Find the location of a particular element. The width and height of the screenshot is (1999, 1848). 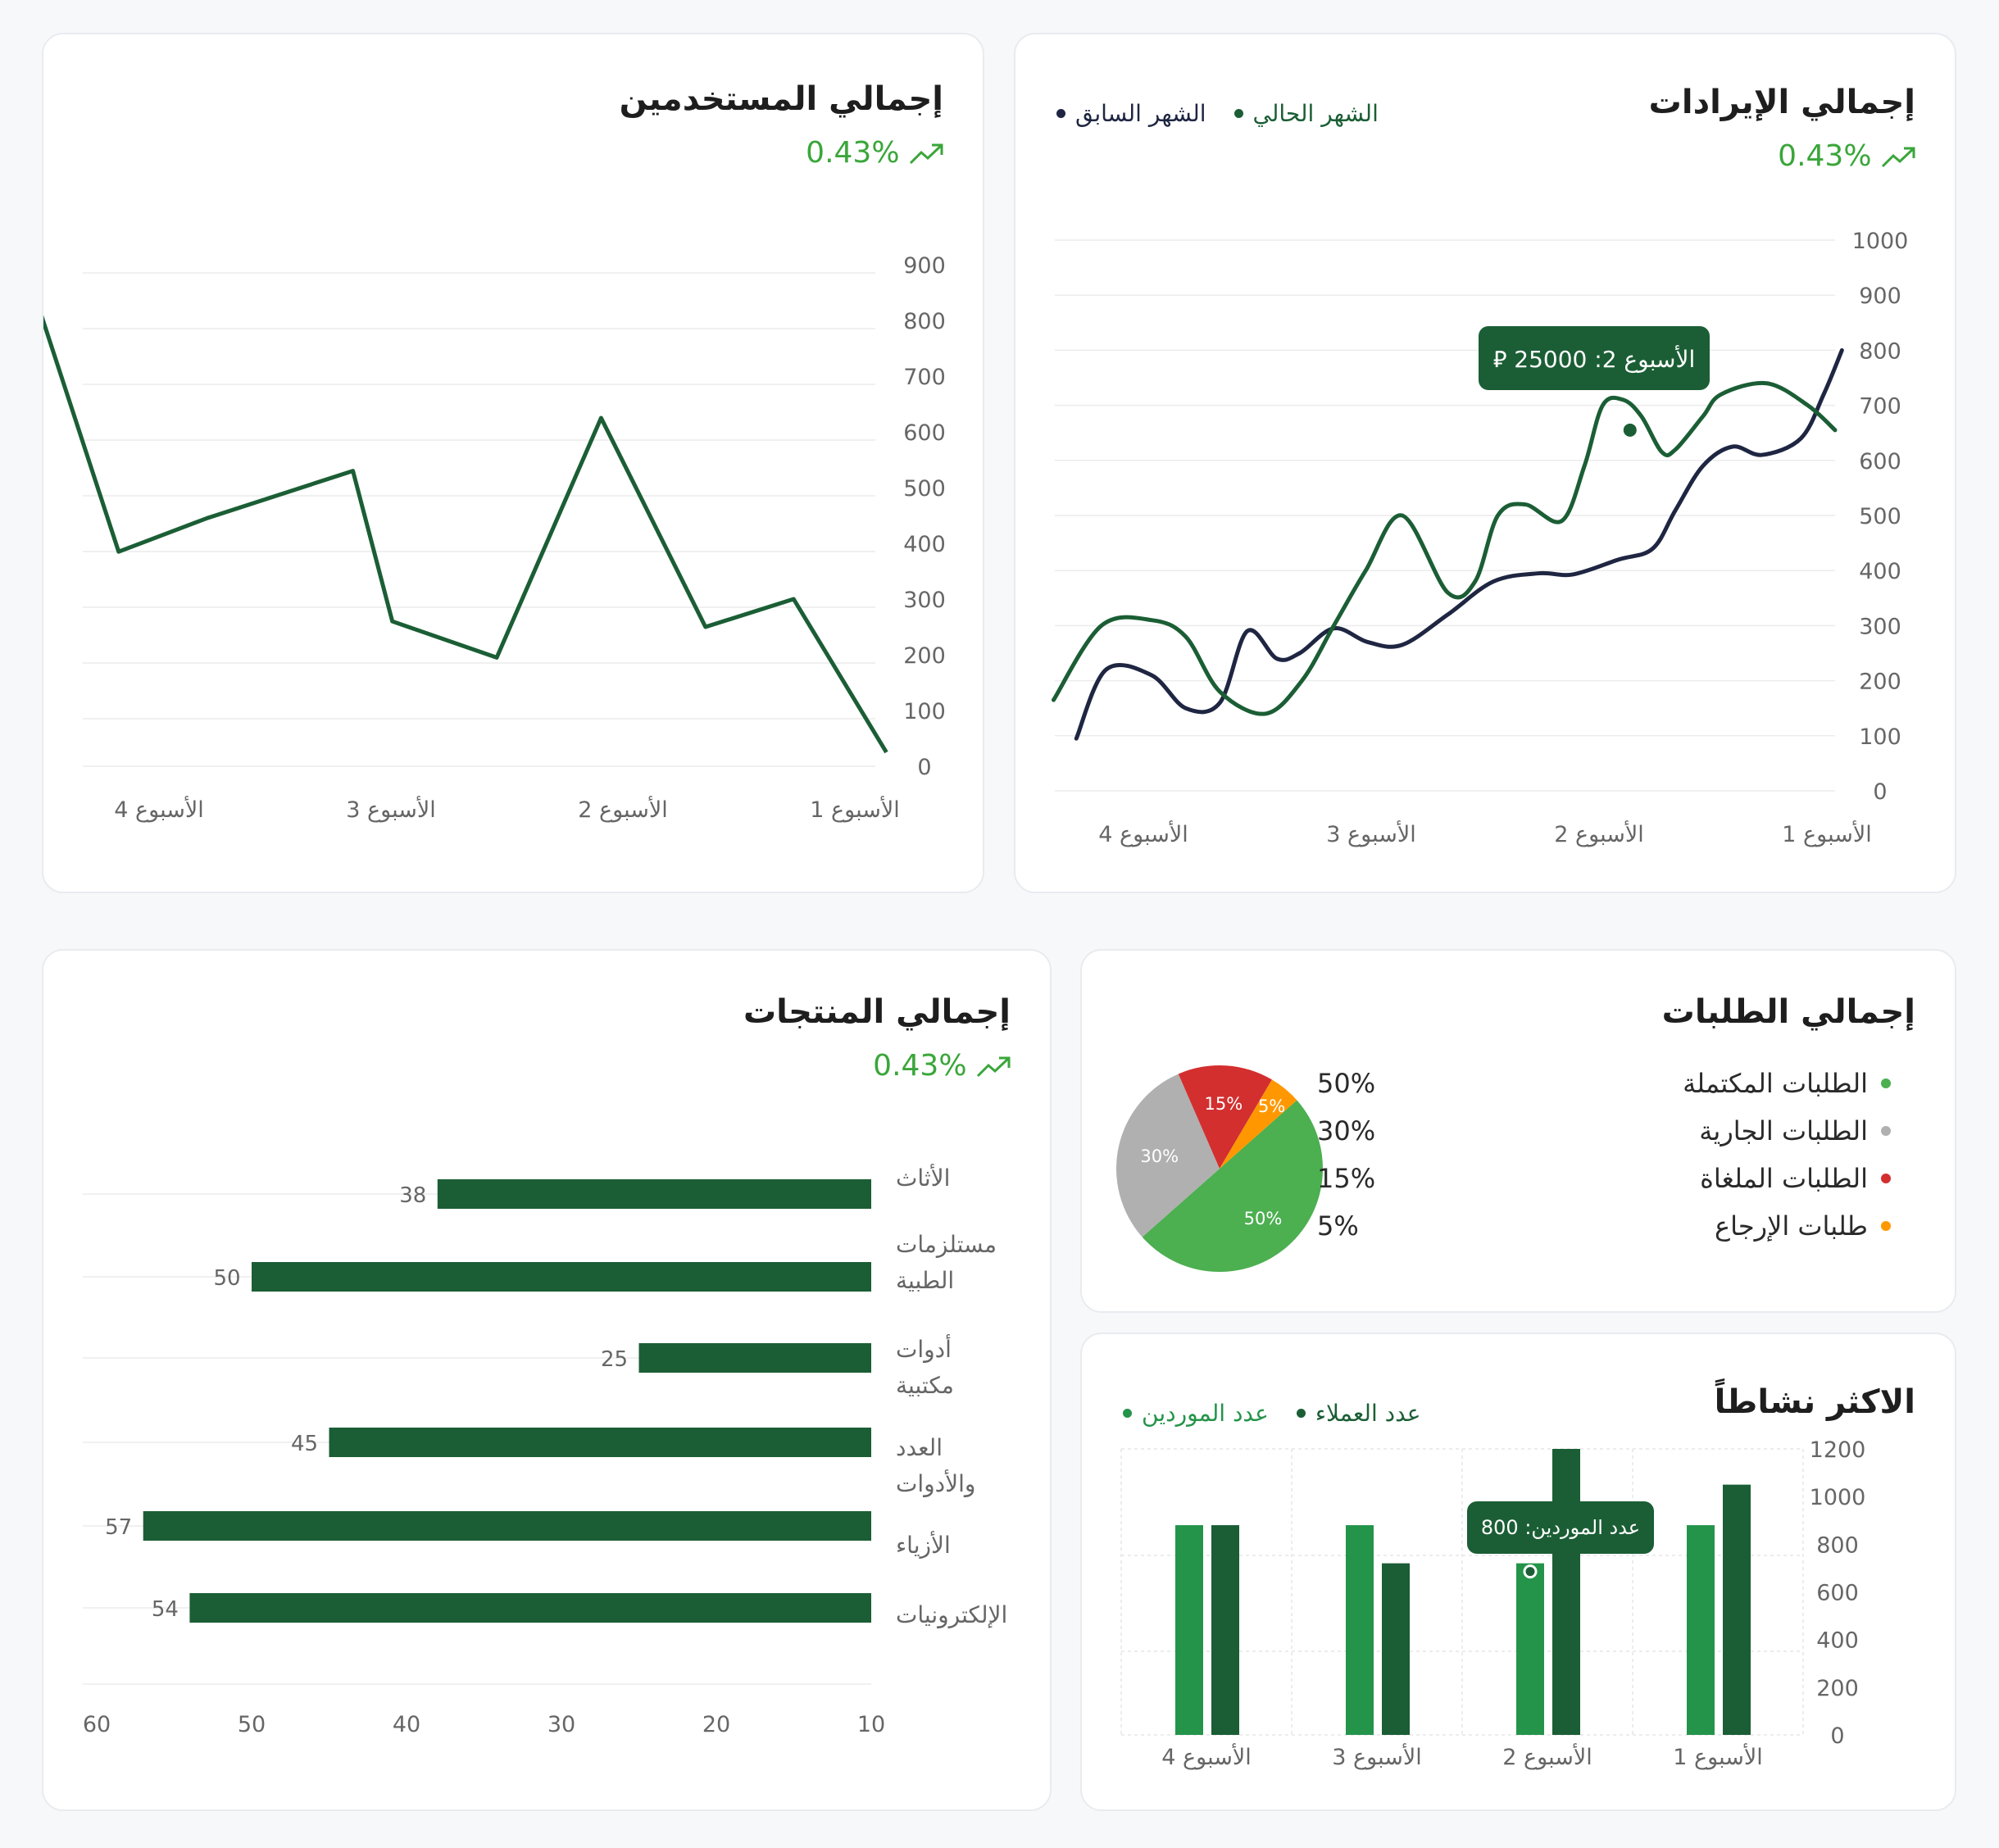

y-category-label: الأثاث is located at coordinates (923, 1177).